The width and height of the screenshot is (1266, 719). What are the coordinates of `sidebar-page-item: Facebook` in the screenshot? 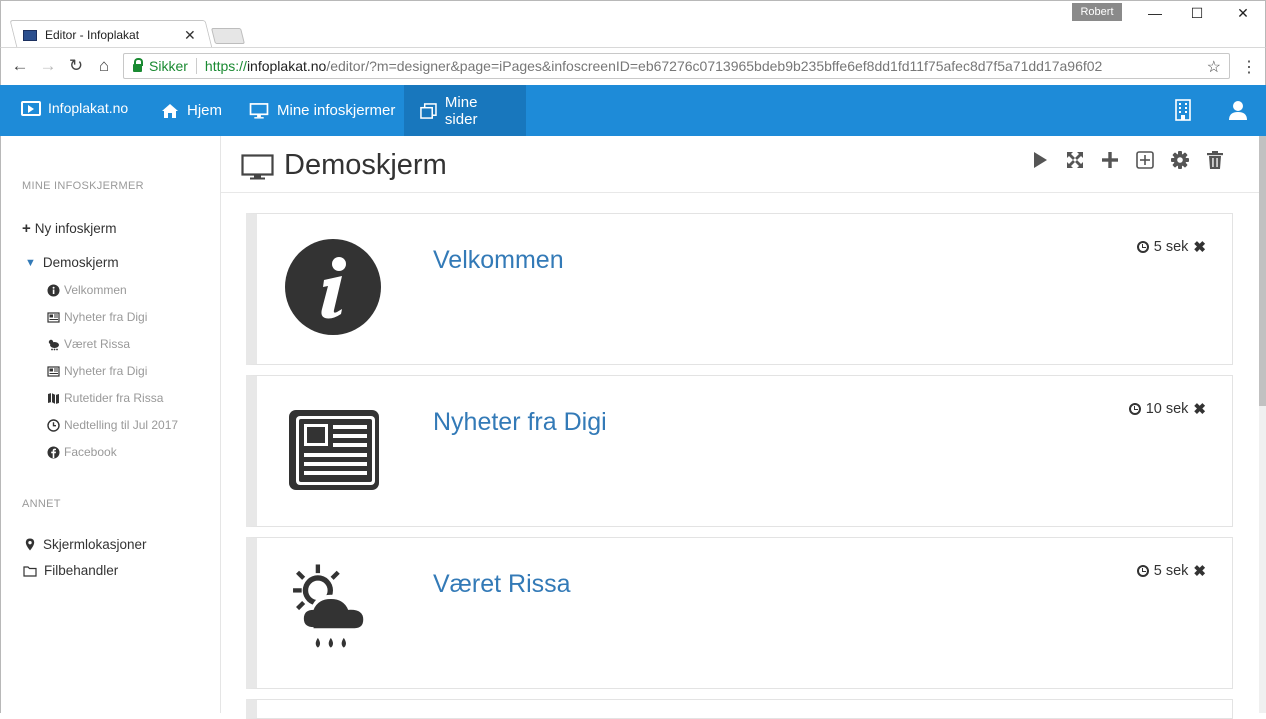 It's located at (82, 452).